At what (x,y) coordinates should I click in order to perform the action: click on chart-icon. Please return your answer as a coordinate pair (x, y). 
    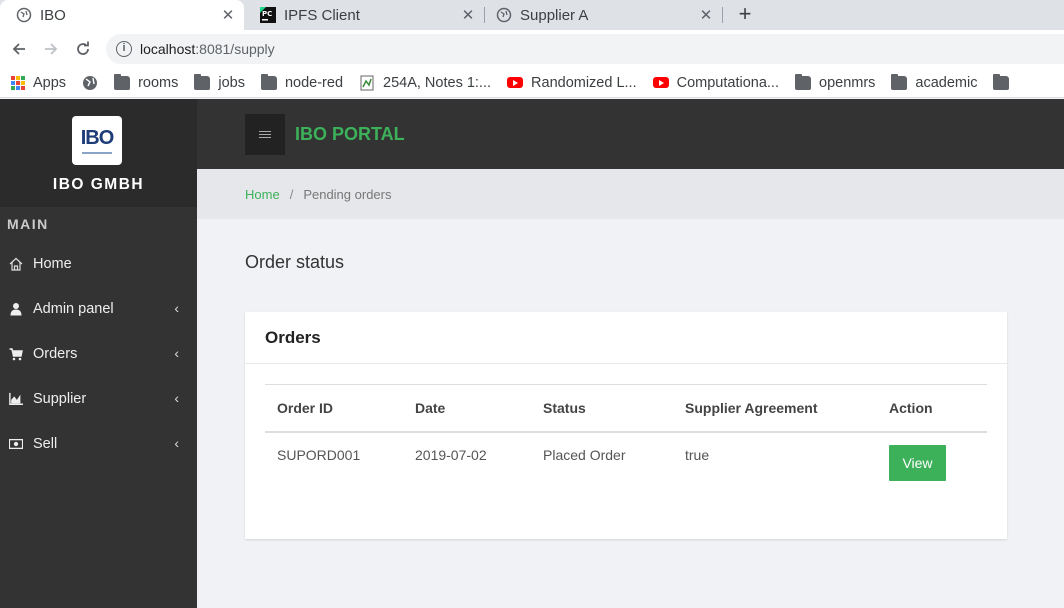
    Looking at the image, I should click on (16, 399).